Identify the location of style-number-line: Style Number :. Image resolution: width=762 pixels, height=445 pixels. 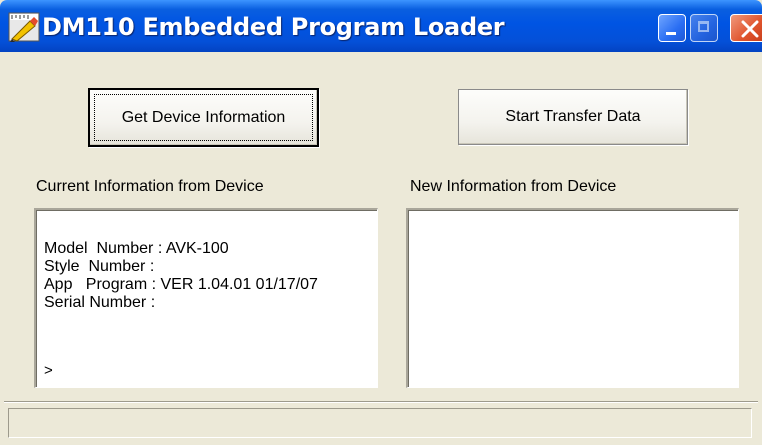
(99, 266).